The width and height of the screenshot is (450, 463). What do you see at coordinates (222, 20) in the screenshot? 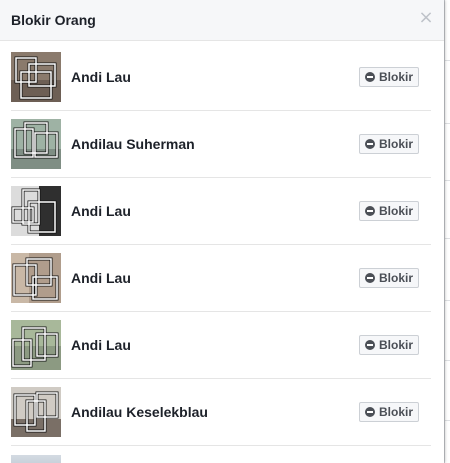
I see `dialog-header: Blokir Orang ×` at bounding box center [222, 20].